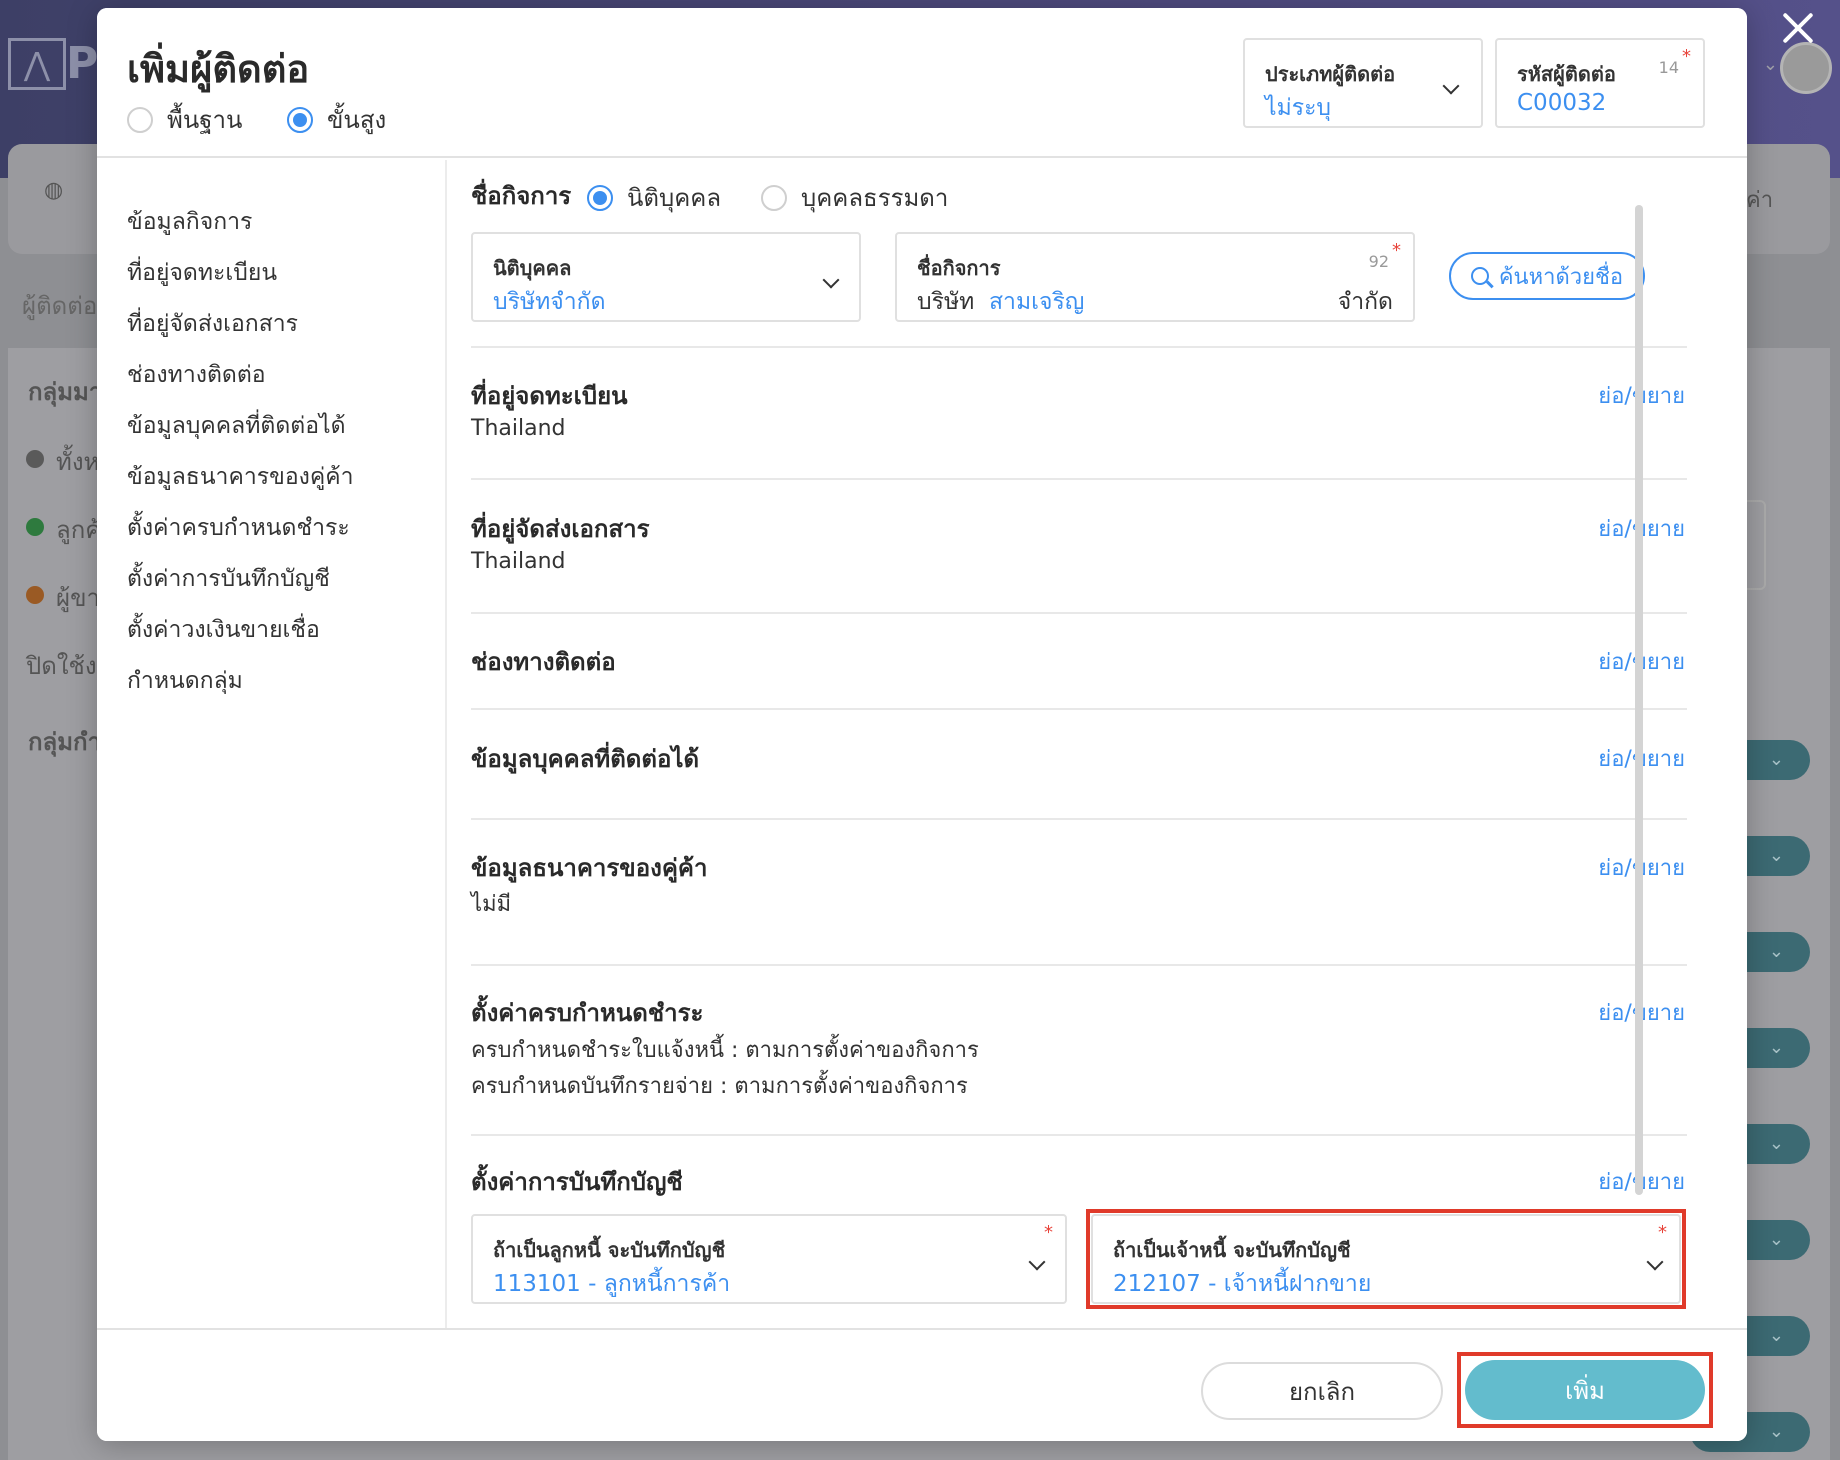 The height and width of the screenshot is (1460, 1840). I want to click on contact-type-select: ประเภทผู้ติดต่อ ไม่ระบุ, so click(1363, 83).